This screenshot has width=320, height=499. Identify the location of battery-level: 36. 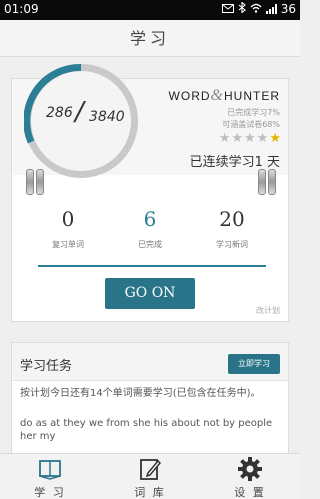
(288, 9).